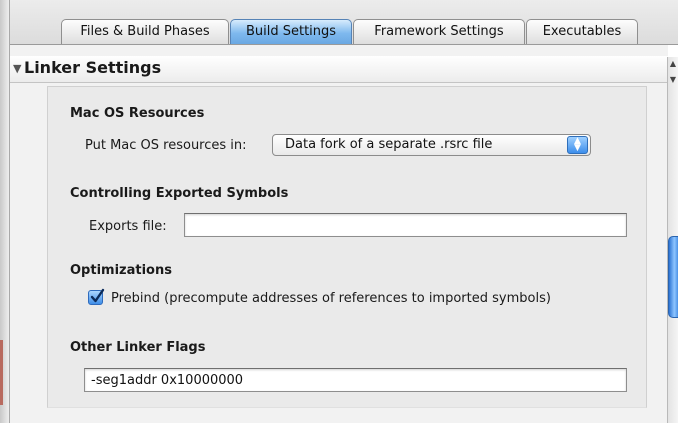 This screenshot has width=678, height=423. I want to click on other-linker-flags-field: -seg1addr 0x10000000, so click(355, 380).